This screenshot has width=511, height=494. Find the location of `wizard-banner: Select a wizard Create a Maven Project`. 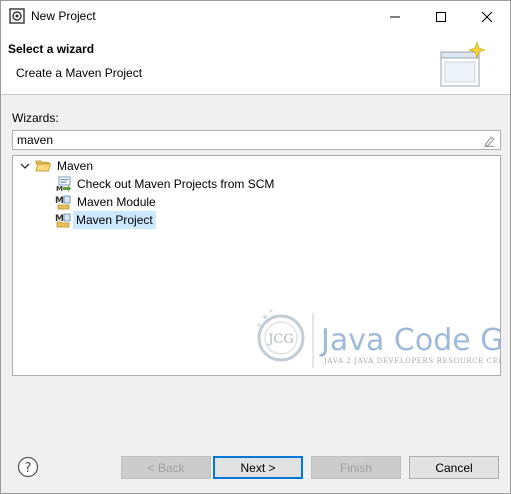

wizard-banner: Select a wizard Create a Maven Project is located at coordinates (255, 63).